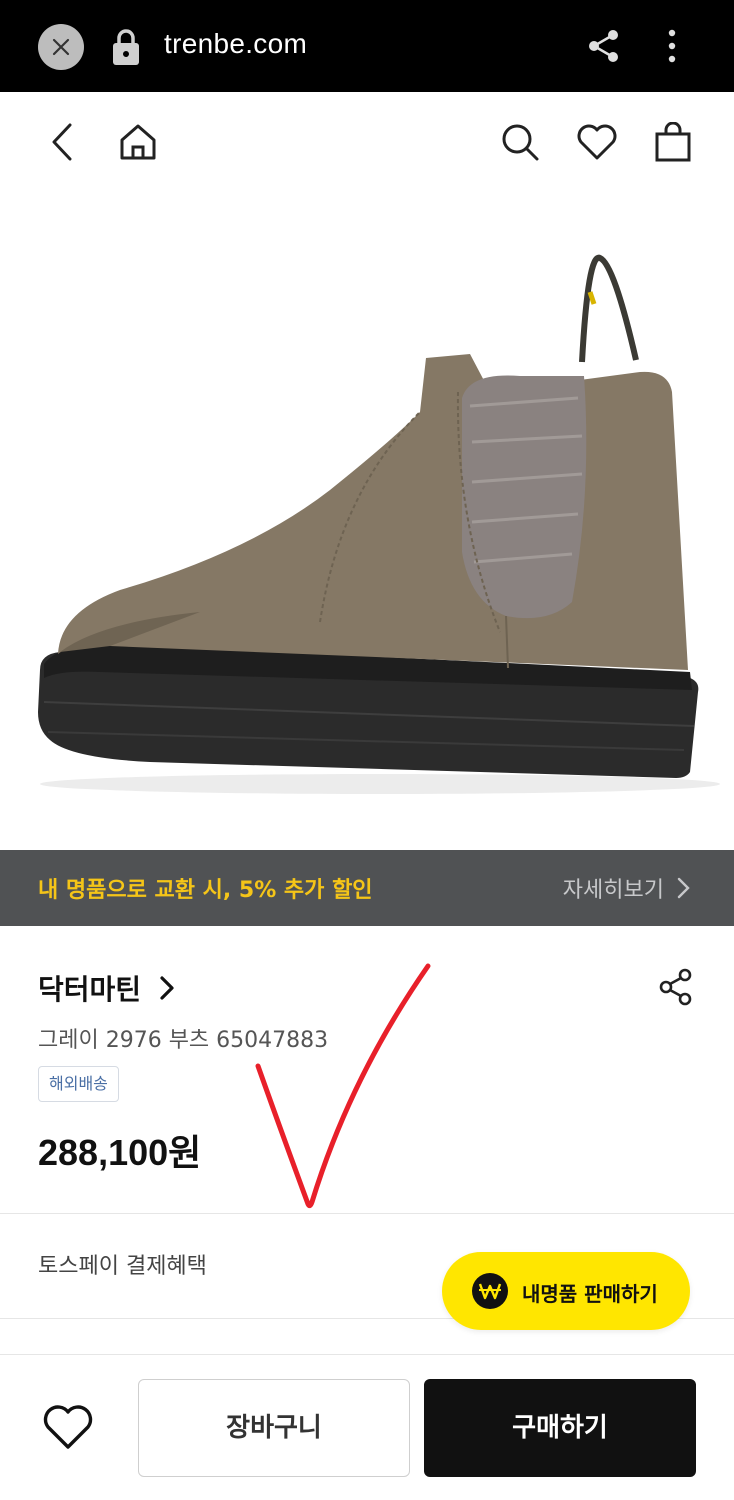 The height and width of the screenshot is (1500, 734). What do you see at coordinates (138, 142) in the screenshot?
I see `home-icon` at bounding box center [138, 142].